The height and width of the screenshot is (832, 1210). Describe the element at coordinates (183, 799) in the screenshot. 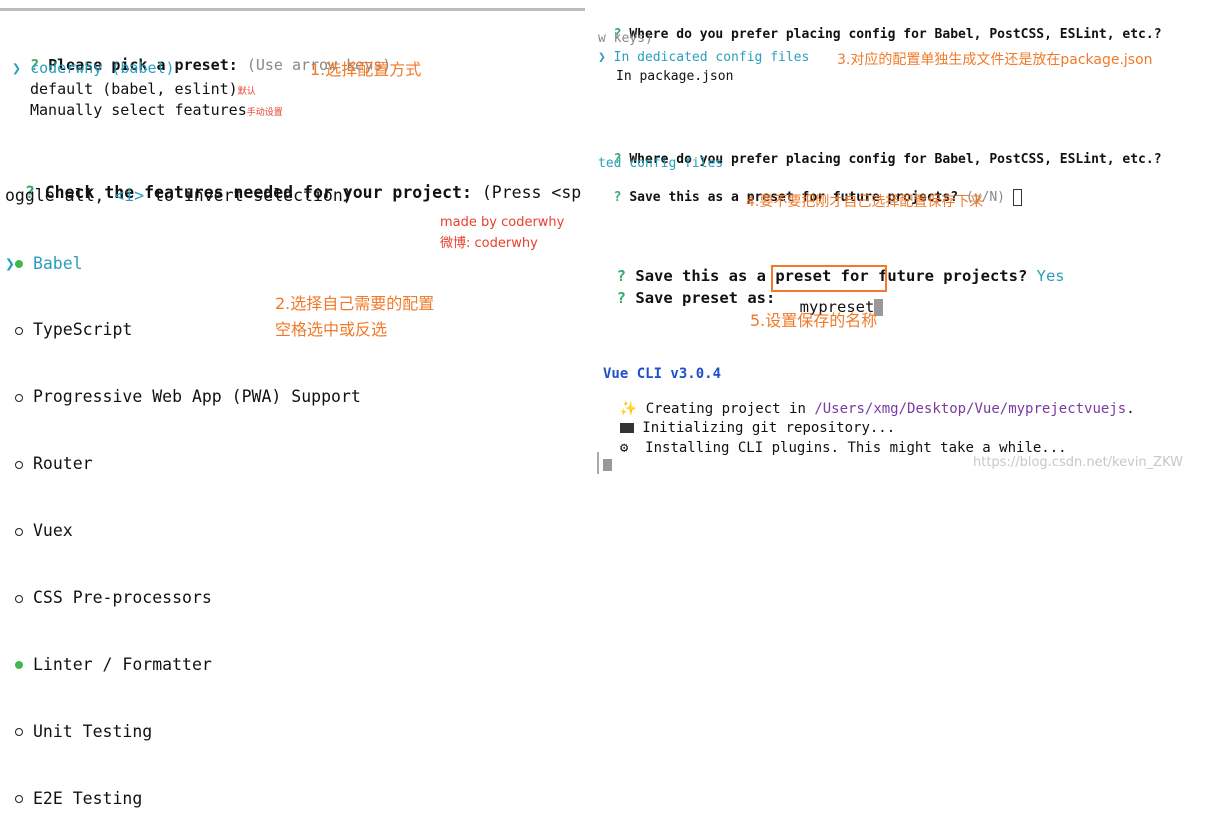

I see `feature-e2e-testing: E2E Testing` at that location.